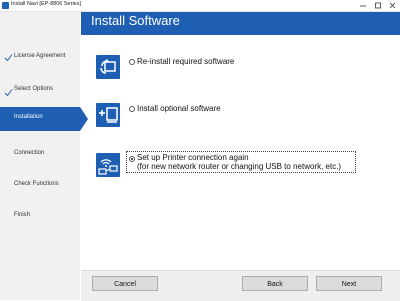  What do you see at coordinates (132, 109) in the screenshot?
I see `option-optional-radio` at bounding box center [132, 109].